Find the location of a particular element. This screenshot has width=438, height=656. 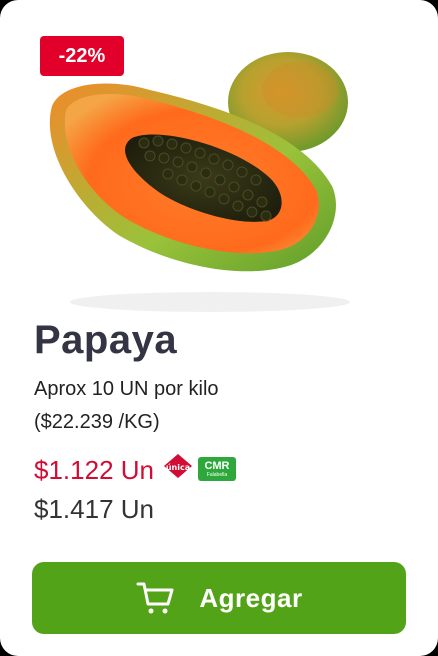

product-title: Papaya is located at coordinates (106, 340).